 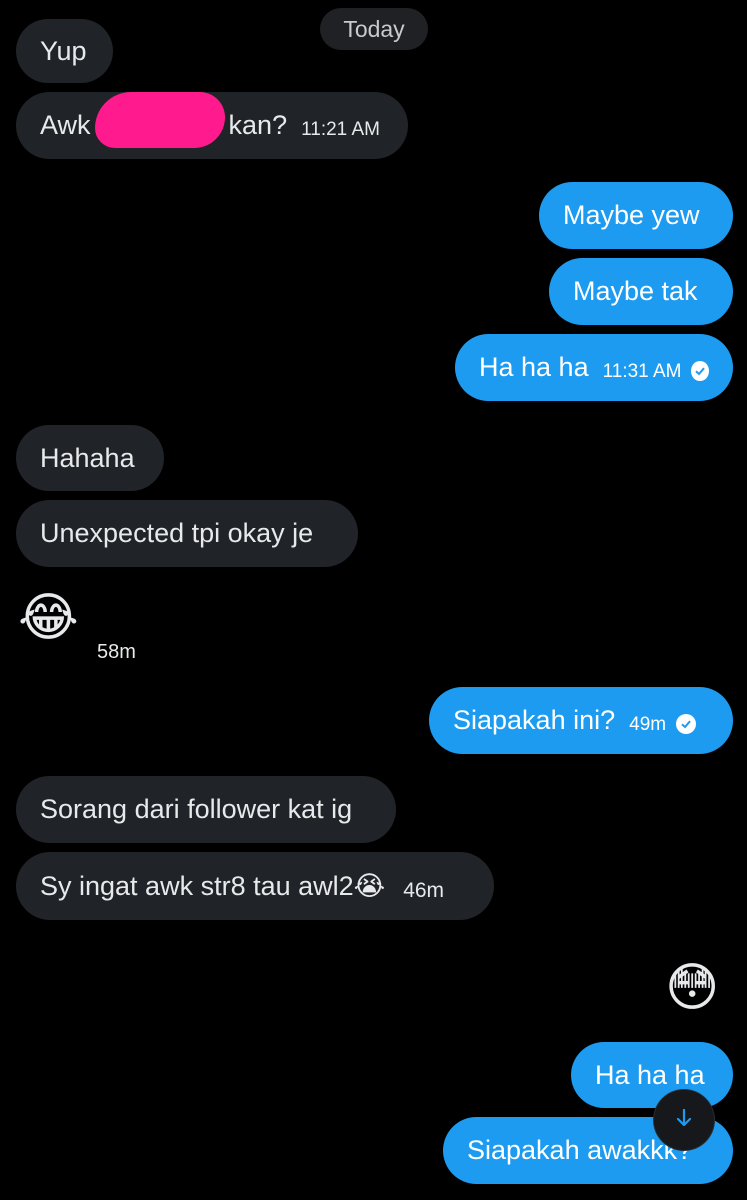 I want to click on message-received-bubble: Sorang dari follower kat ig, so click(x=206, y=809).